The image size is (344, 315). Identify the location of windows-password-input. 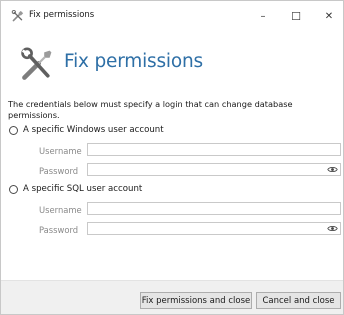
(214, 169).